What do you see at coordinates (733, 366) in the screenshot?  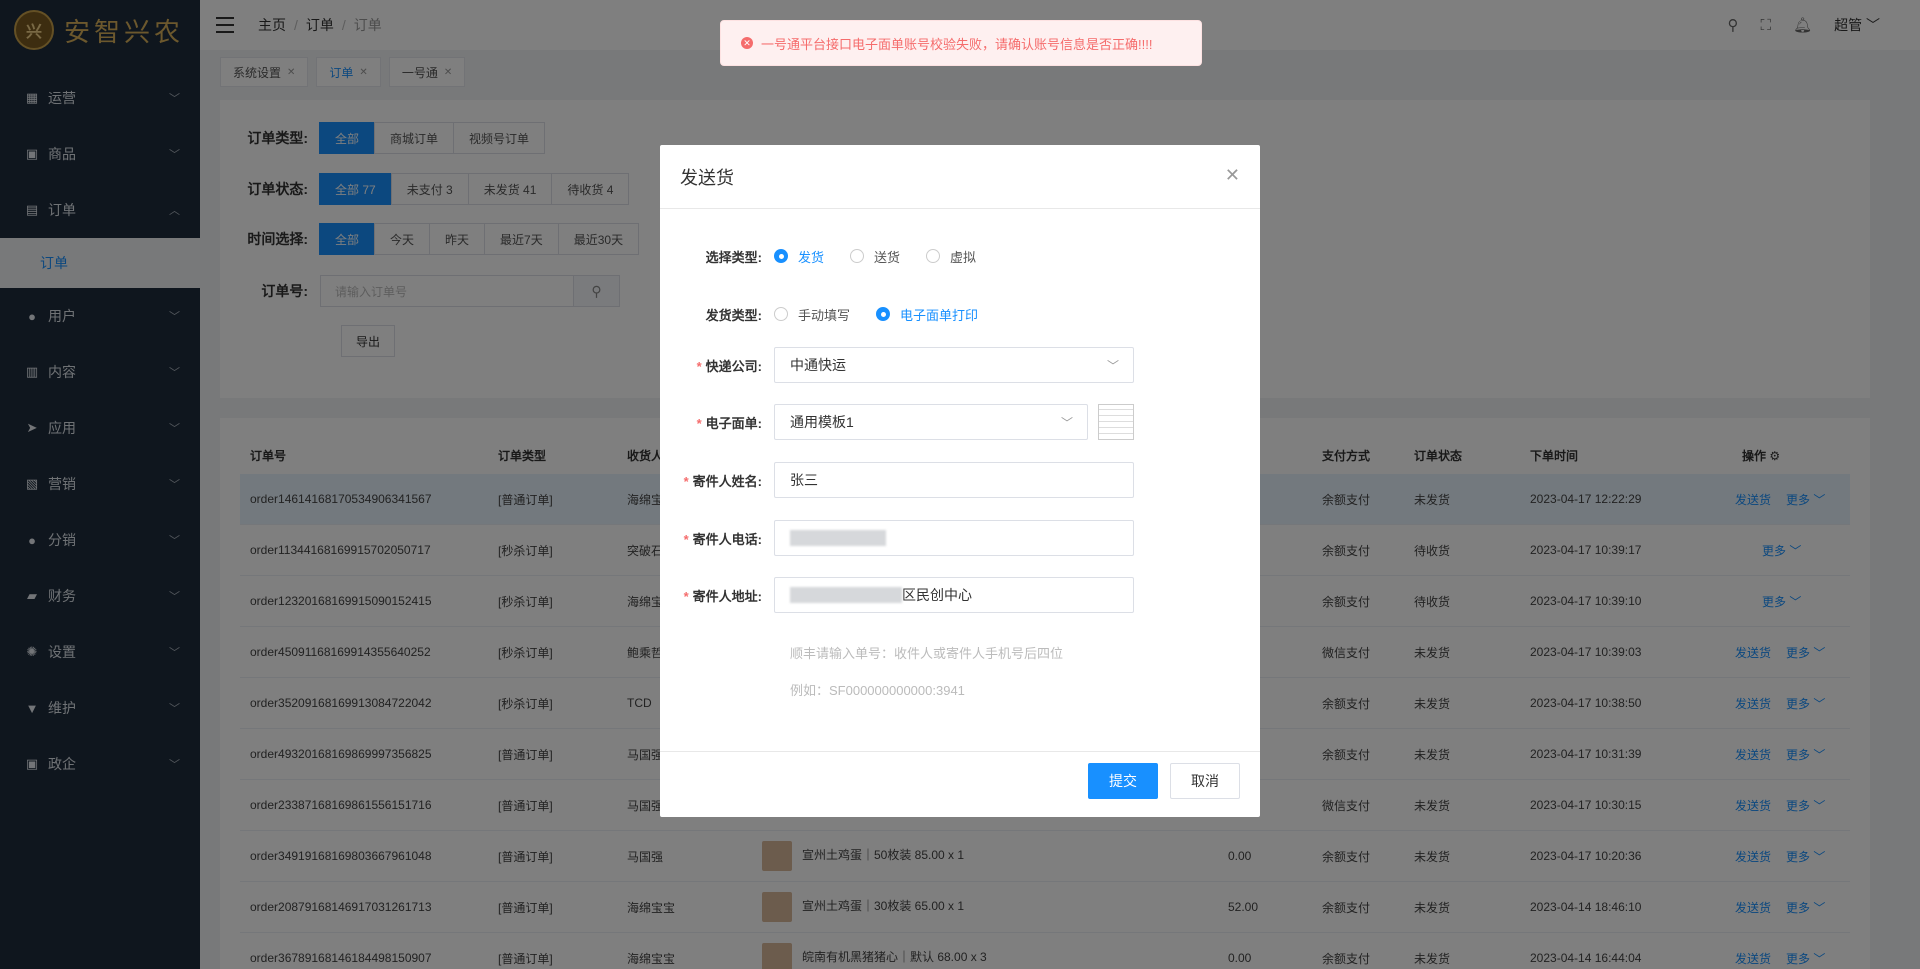 I see `label-text: 快递公司:` at bounding box center [733, 366].